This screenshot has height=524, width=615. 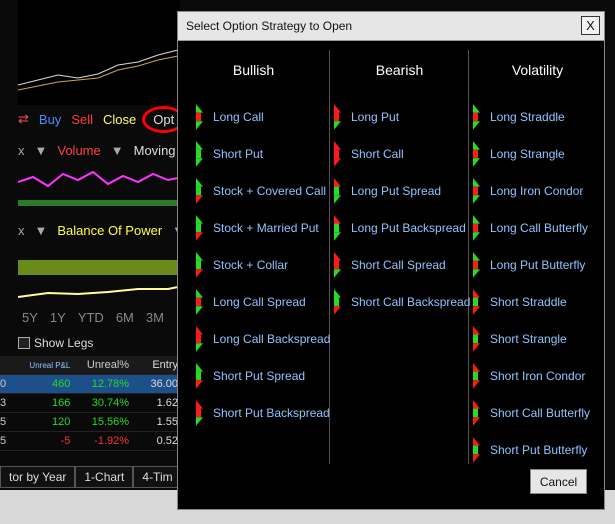 I want to click on strategy-item: Short Put Backspread, so click(x=263, y=413).